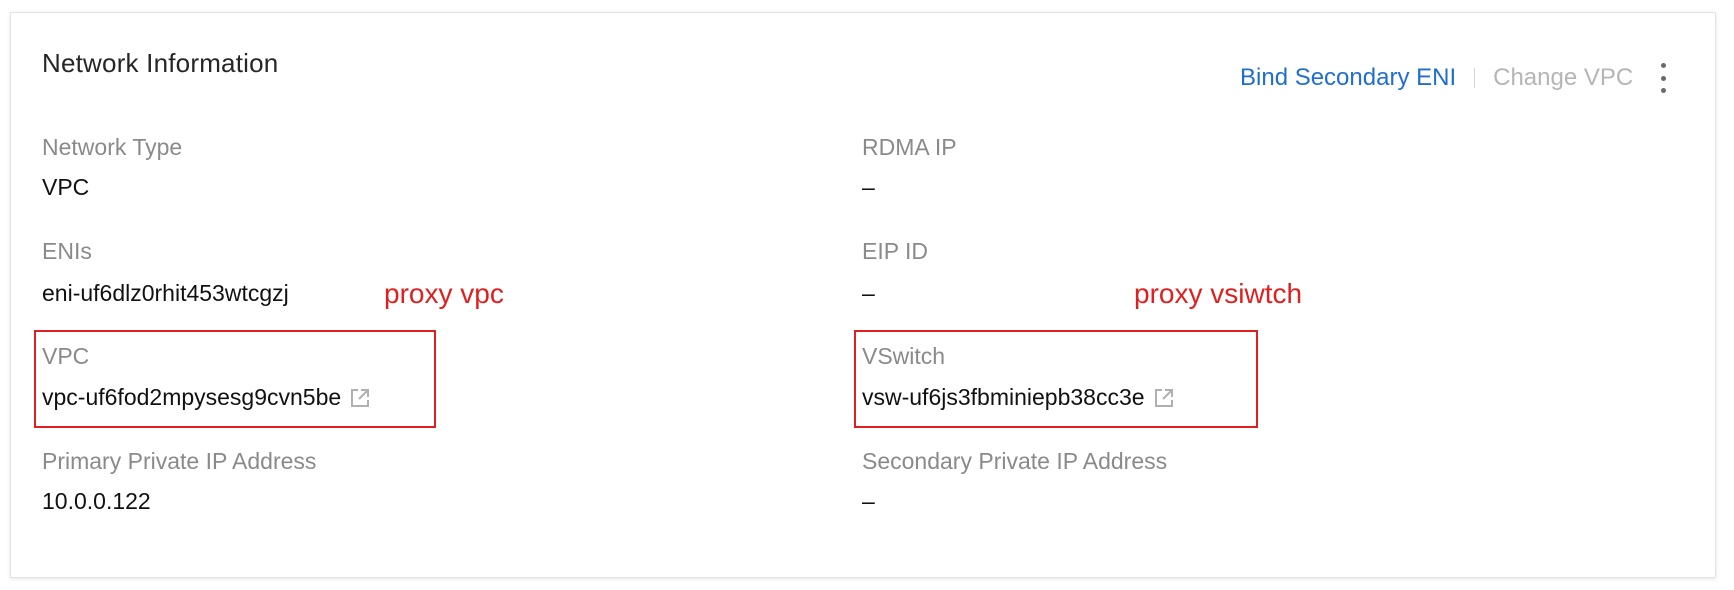 This screenshot has height=590, width=1734. What do you see at coordinates (66, 187) in the screenshot?
I see `network-type-value: VPC` at bounding box center [66, 187].